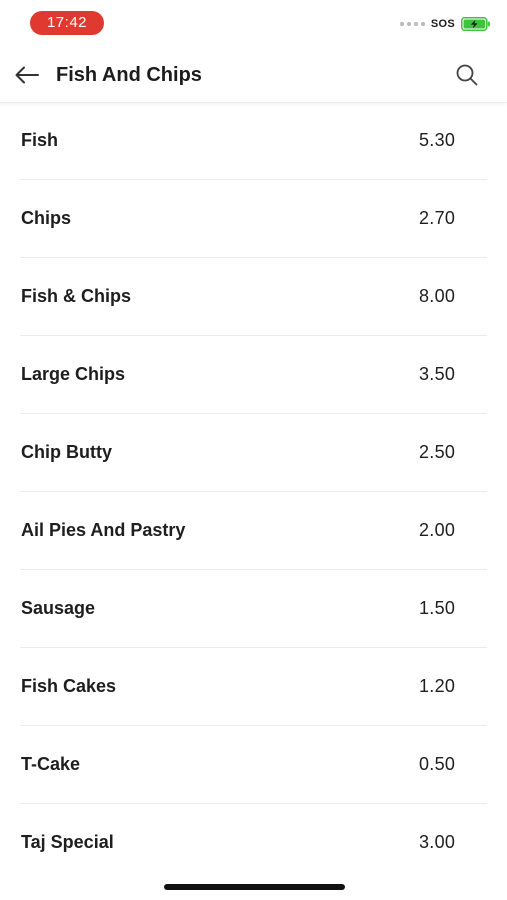 The image size is (507, 900). I want to click on search-button, so click(467, 75).